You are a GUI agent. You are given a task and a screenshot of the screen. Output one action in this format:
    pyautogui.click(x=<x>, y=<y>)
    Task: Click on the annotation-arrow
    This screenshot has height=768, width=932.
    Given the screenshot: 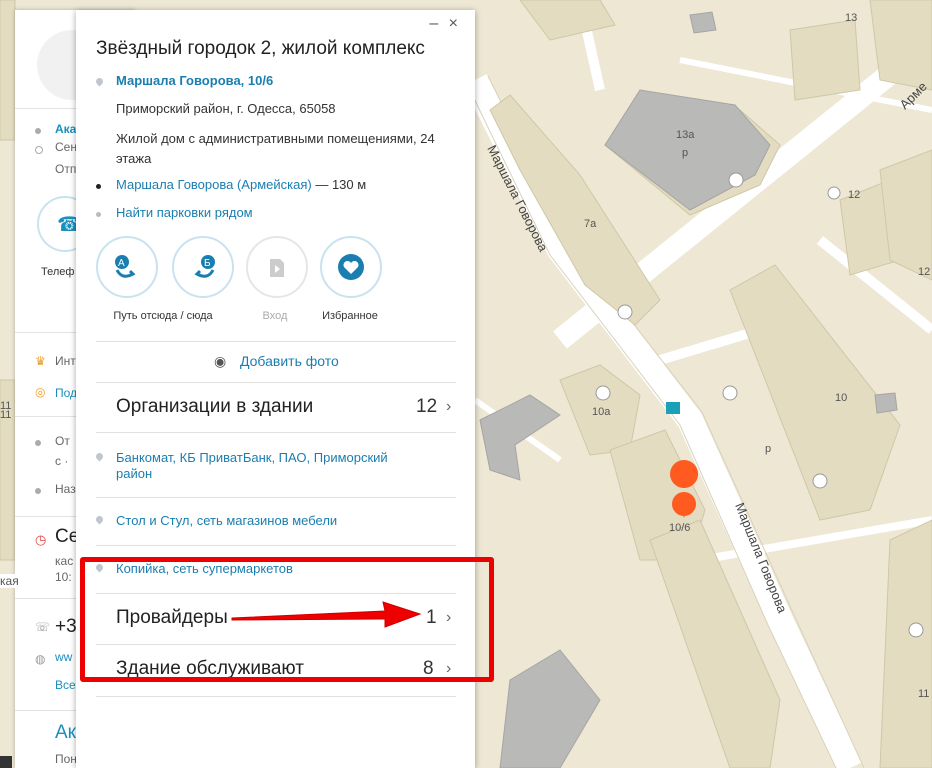 What is the action you would take?
    pyautogui.click(x=326, y=614)
    